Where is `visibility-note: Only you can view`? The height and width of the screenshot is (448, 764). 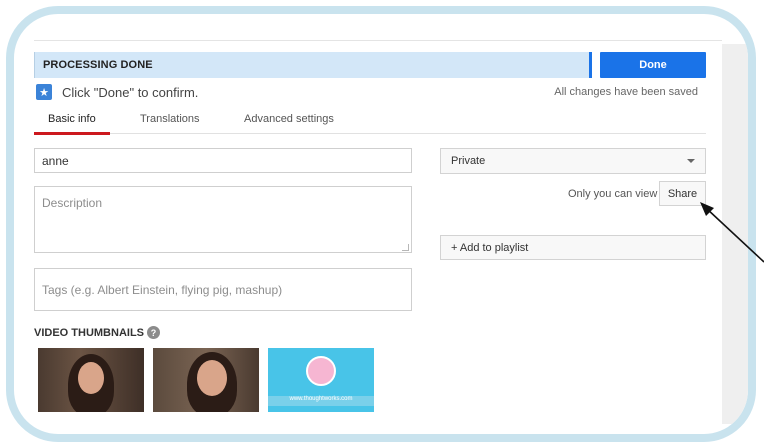
visibility-note: Only you can view is located at coordinates (613, 194).